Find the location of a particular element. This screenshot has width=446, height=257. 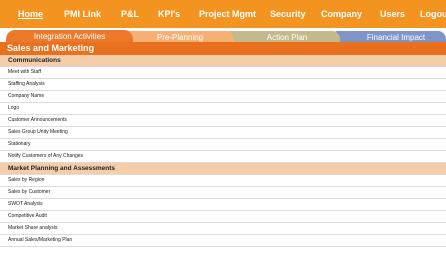

nav-link-project-mgmt: Project Mgmt is located at coordinates (227, 14).